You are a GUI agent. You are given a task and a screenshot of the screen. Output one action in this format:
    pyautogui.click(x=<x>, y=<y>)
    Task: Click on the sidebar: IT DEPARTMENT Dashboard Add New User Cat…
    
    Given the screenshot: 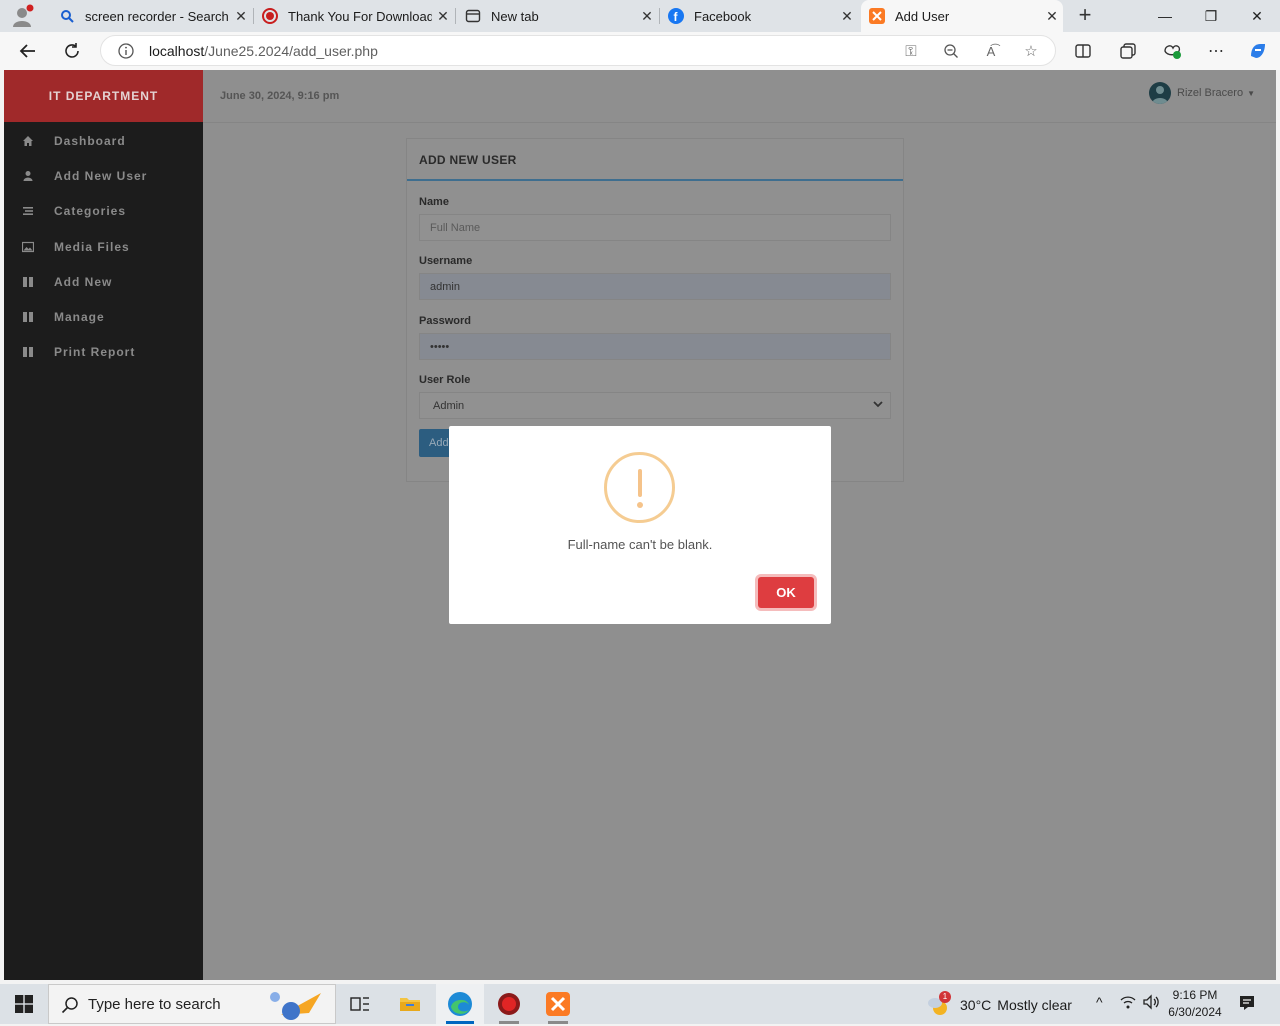 What is the action you would take?
    pyautogui.click(x=103, y=525)
    